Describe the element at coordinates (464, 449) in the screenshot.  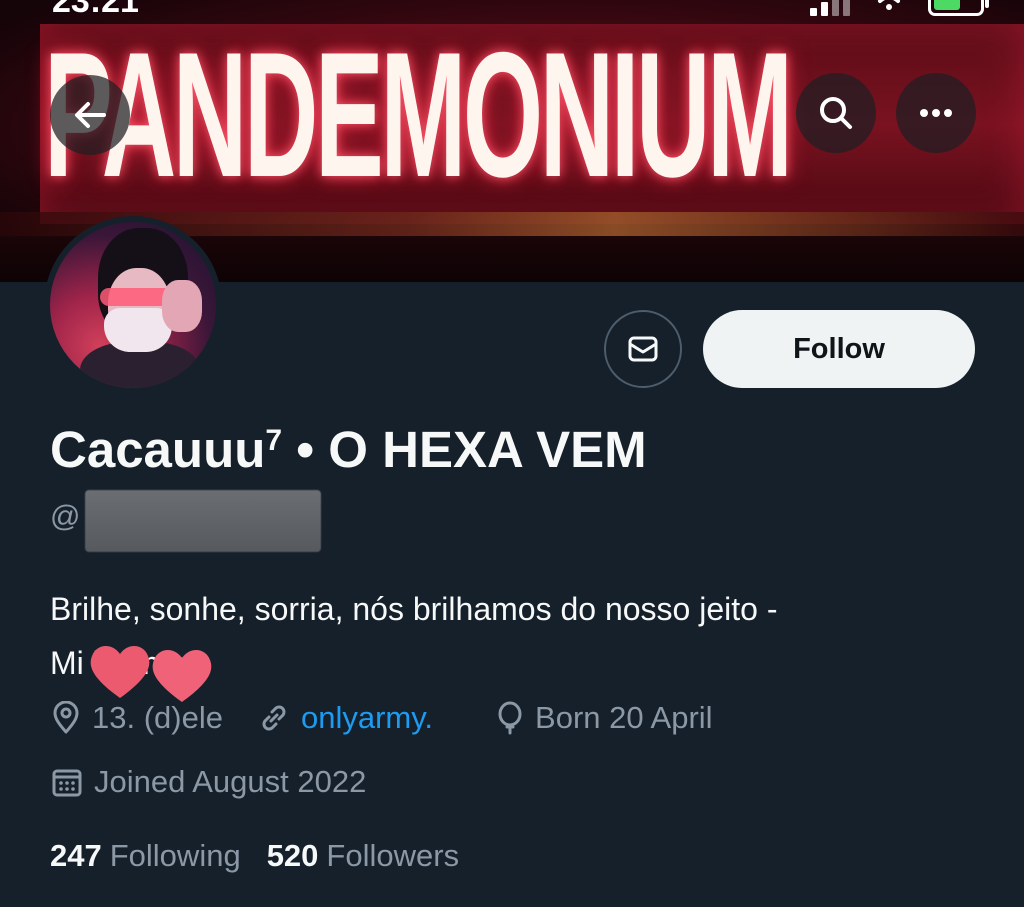
I see `display-name-suffix: • O HEXA VEM` at that location.